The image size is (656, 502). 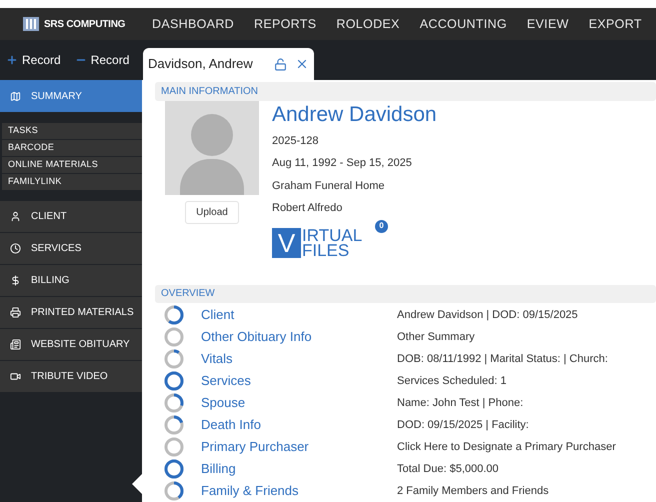 What do you see at coordinates (329, 186) in the screenshot?
I see `client-detail: Graham Funeral Home` at bounding box center [329, 186].